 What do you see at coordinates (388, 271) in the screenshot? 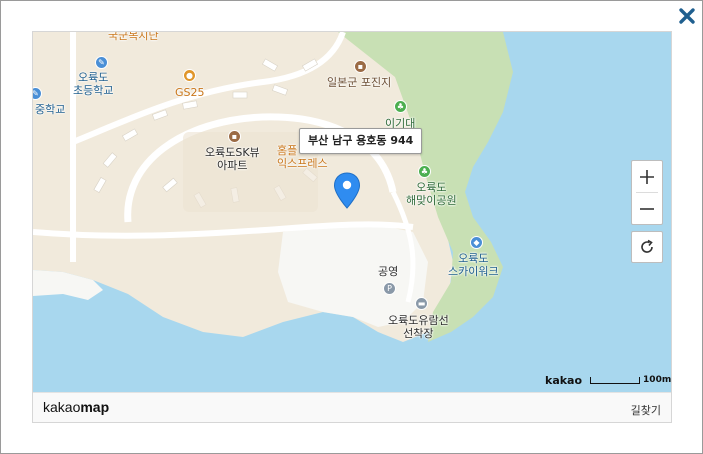
I see `label-public-parking: 공영` at bounding box center [388, 271].